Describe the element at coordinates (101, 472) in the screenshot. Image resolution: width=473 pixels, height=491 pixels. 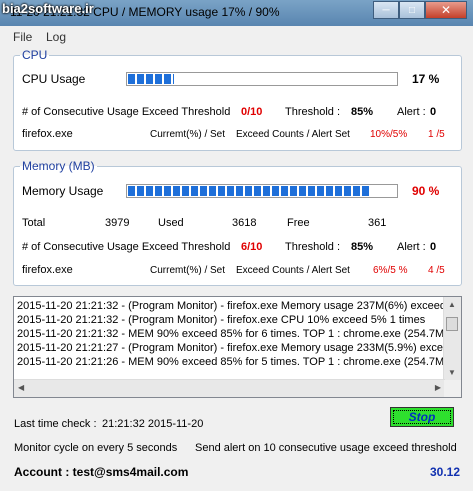
I see `account-text: Account : test@sms4mail.com` at that location.